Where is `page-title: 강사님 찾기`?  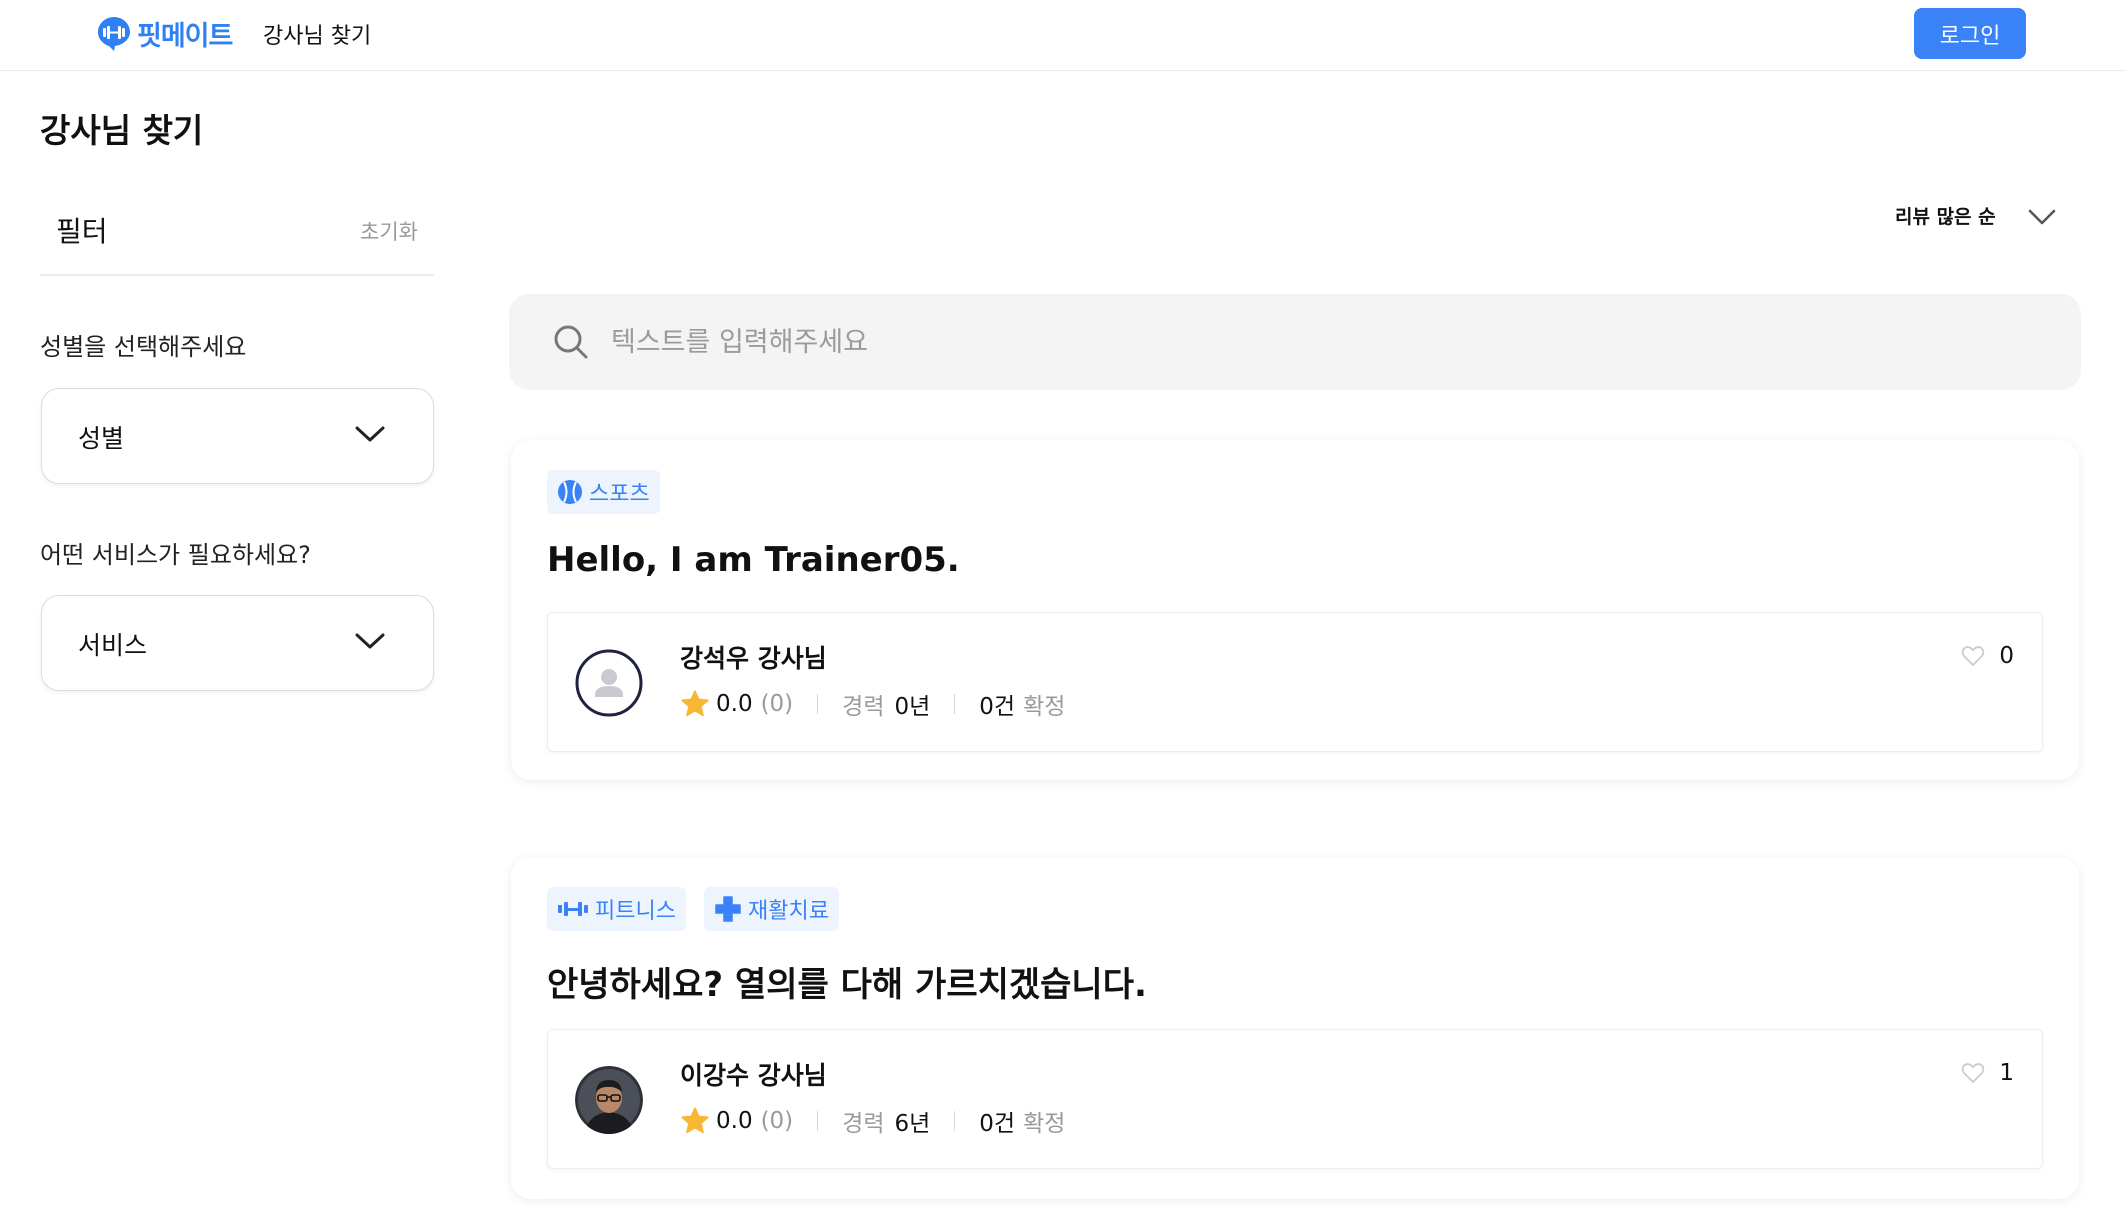
page-title: 강사님 찾기 is located at coordinates (122, 130).